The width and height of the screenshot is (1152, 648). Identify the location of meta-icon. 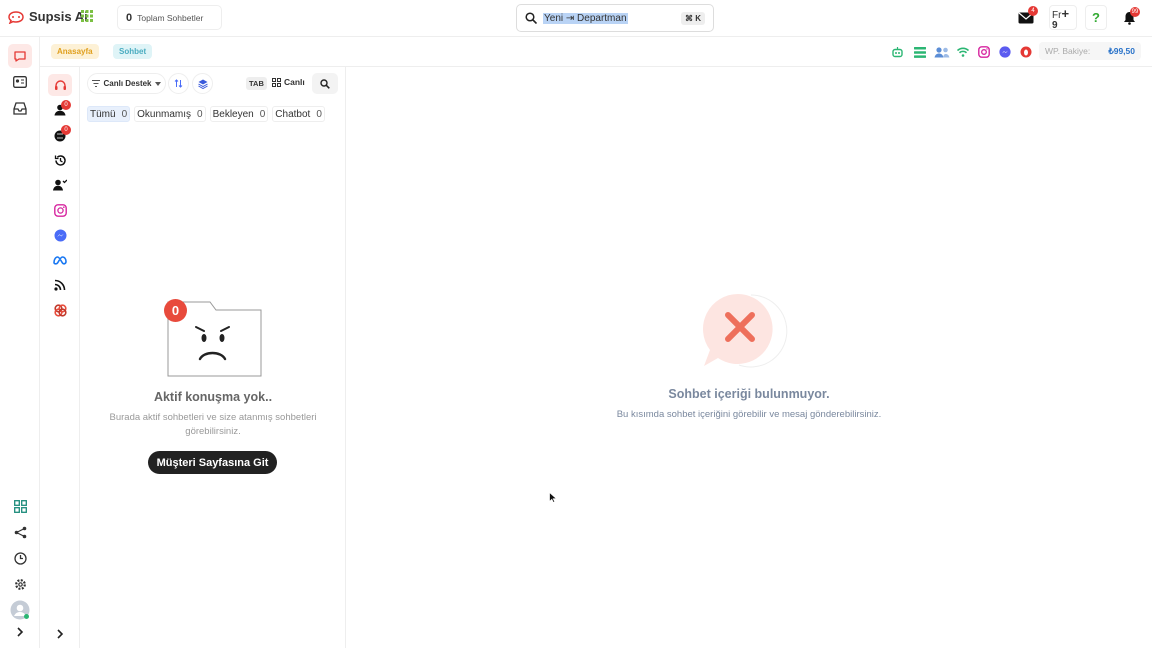
(60, 260).